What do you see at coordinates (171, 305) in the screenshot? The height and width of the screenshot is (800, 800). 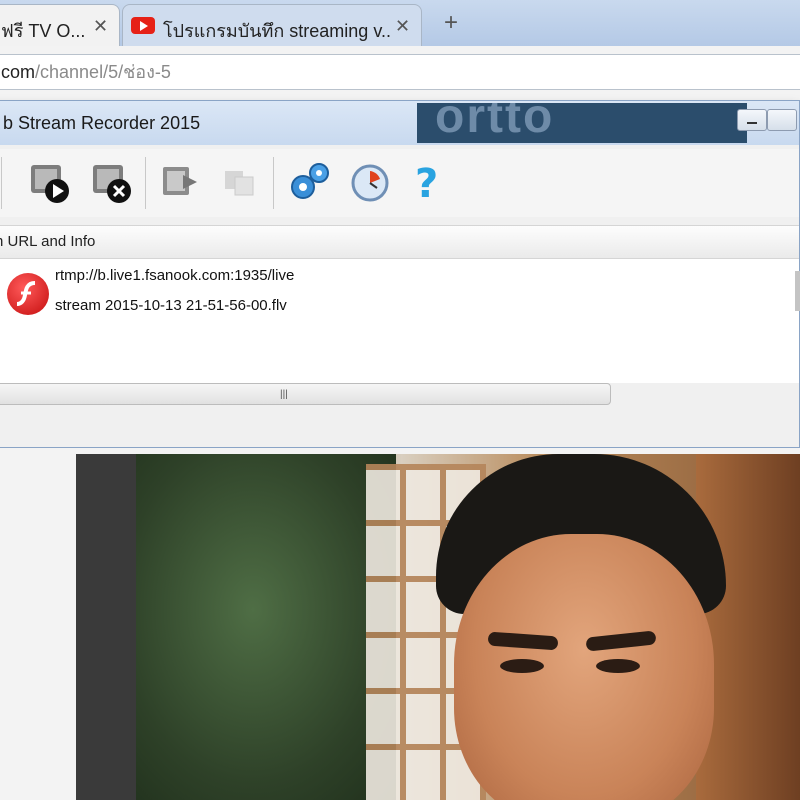 I see `stream-filename: stream 2015-10-13 21-51-56-00.flv` at bounding box center [171, 305].